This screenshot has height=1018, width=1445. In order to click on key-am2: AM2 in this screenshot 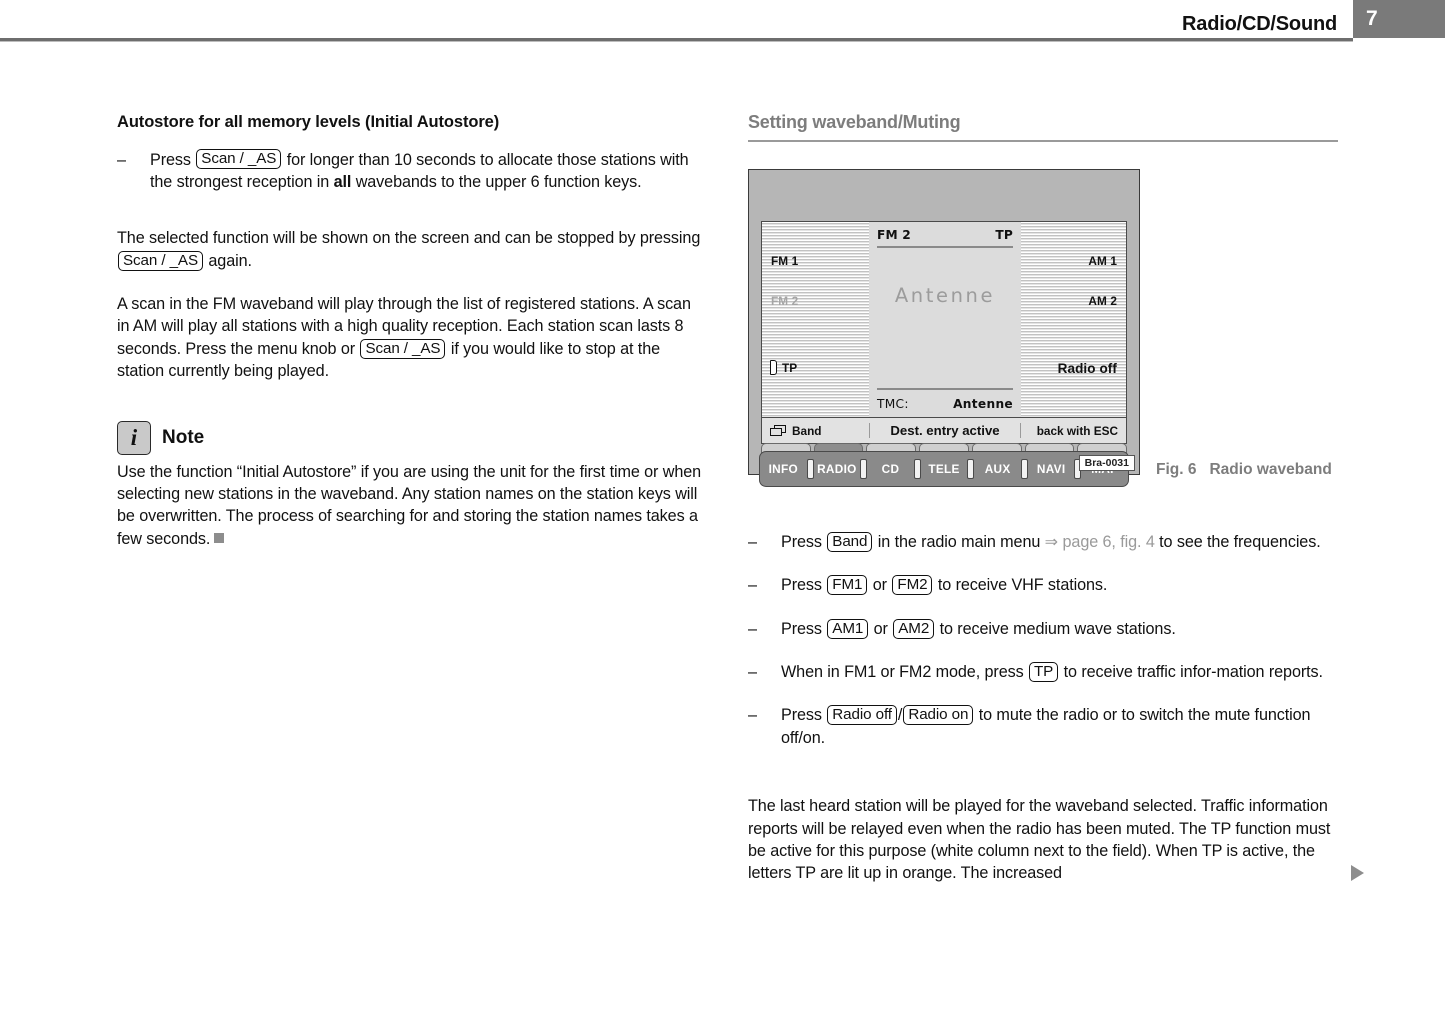, I will do `click(914, 628)`.